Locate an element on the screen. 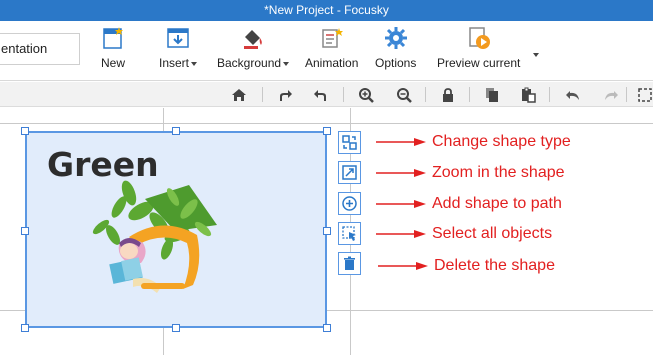  annotation-delete-shape: Delete the shape is located at coordinates (466, 266).